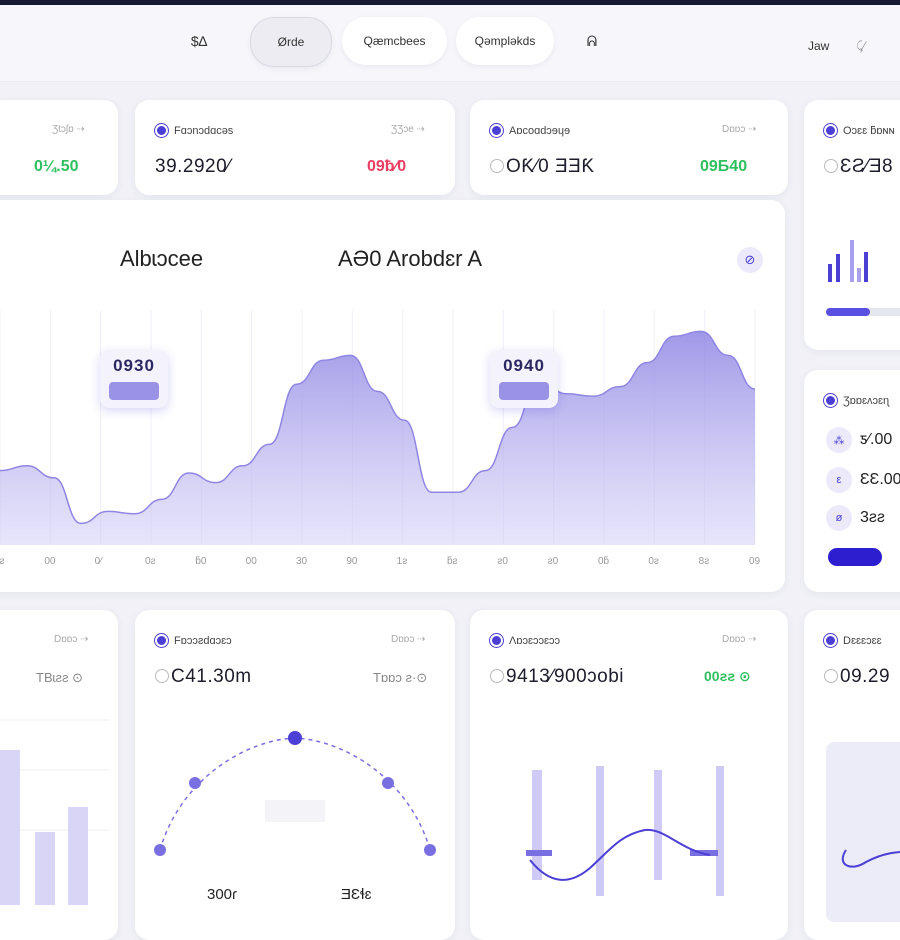 The height and width of the screenshot is (940, 900). What do you see at coordinates (134, 379) in the screenshot?
I see `chart-tooltip-0: 0930` at bounding box center [134, 379].